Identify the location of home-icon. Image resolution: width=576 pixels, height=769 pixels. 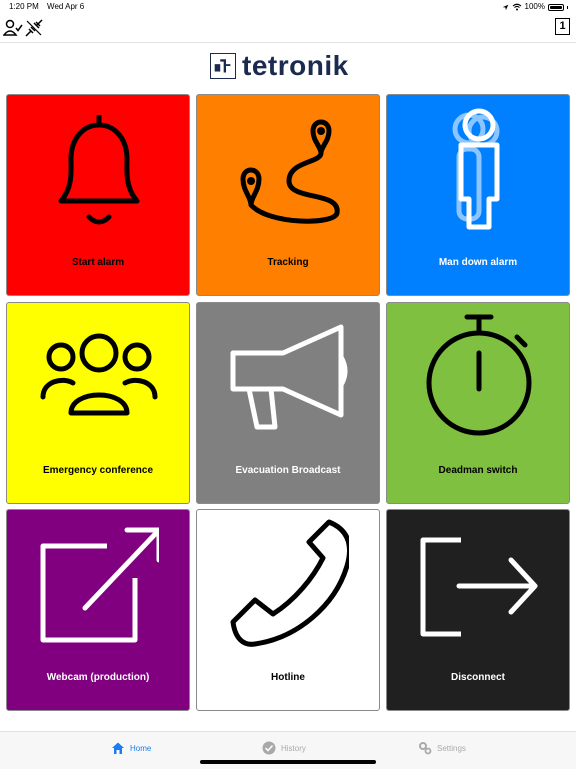
(118, 748).